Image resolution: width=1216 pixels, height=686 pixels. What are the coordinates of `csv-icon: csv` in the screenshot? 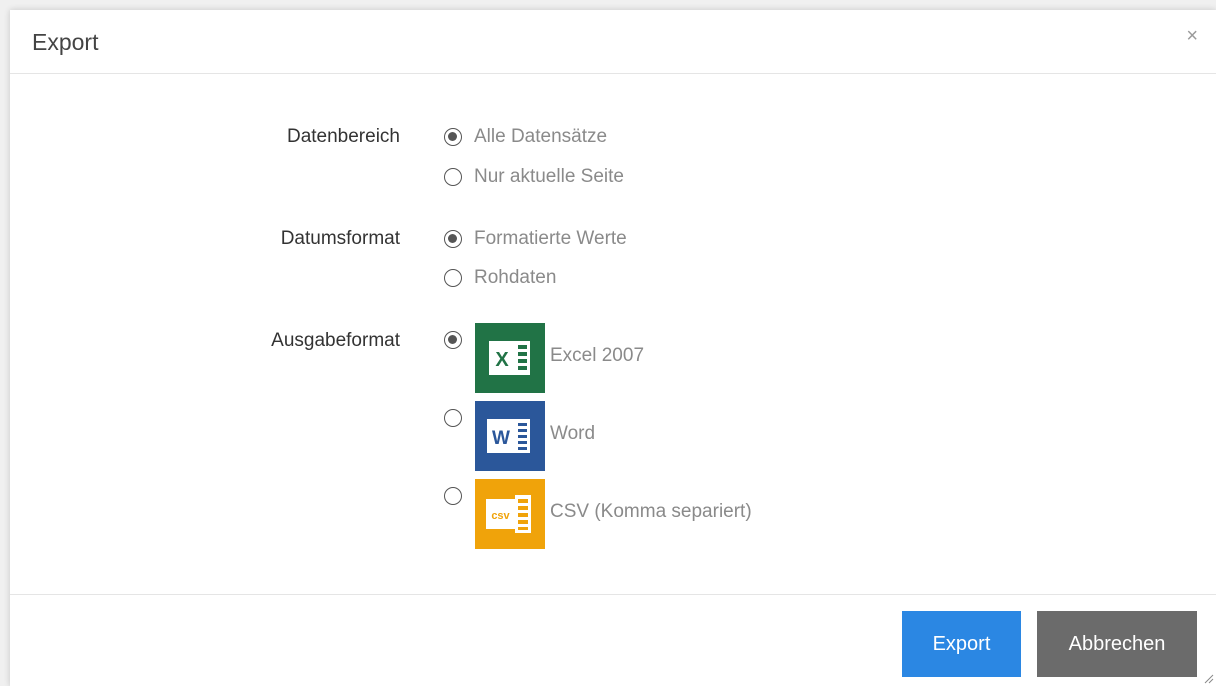 It's located at (510, 514).